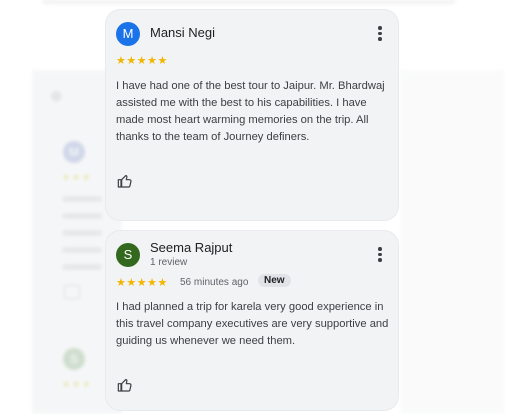  Describe the element at coordinates (72, 292) in the screenshot. I see `background-like-icon` at that location.